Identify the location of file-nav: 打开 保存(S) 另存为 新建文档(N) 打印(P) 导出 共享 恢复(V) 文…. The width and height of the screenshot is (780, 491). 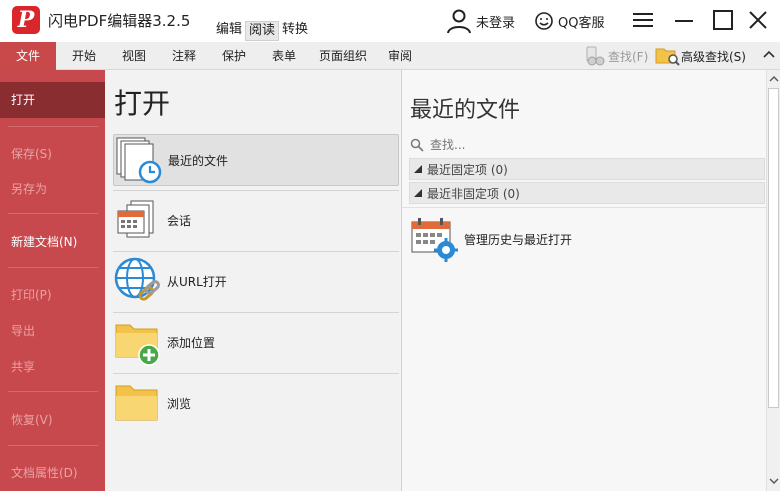
(52, 280).